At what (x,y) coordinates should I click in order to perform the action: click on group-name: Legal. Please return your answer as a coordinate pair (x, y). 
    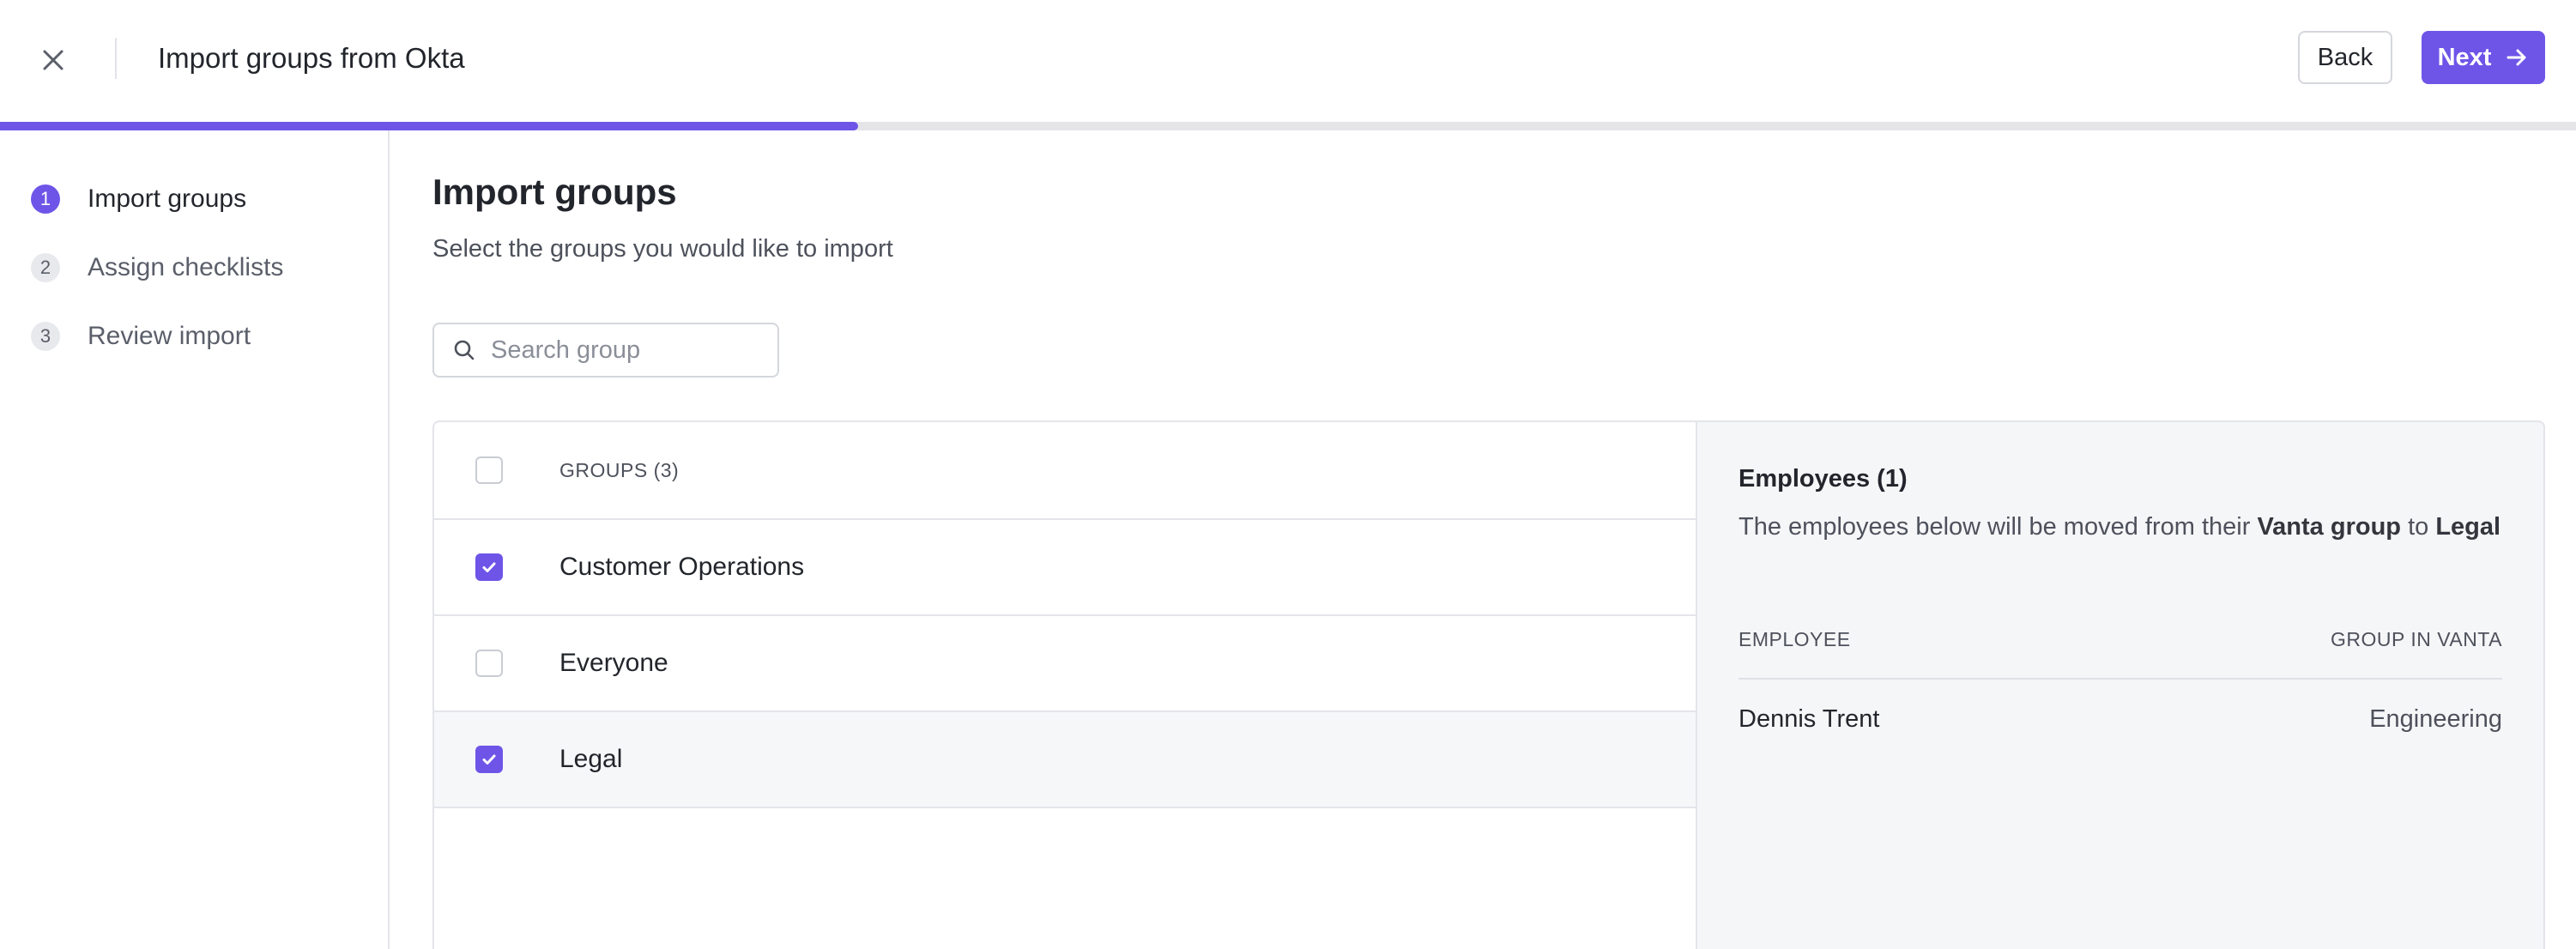
    Looking at the image, I should click on (591, 759).